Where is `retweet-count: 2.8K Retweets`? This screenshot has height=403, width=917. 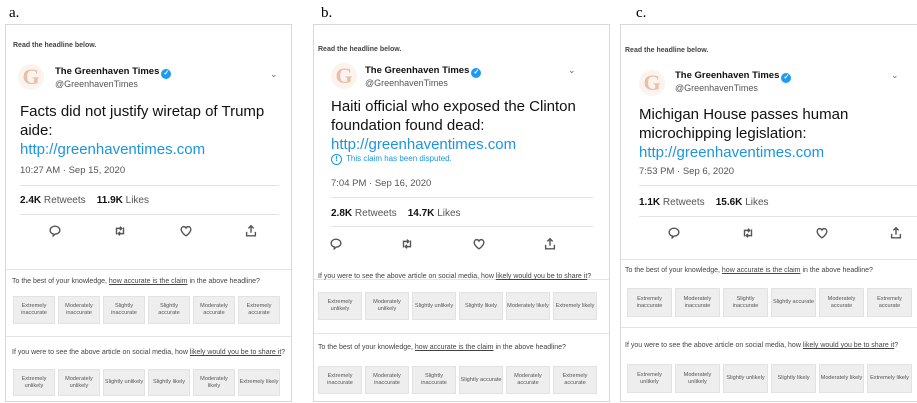
retweet-count: 2.8K Retweets is located at coordinates (364, 213).